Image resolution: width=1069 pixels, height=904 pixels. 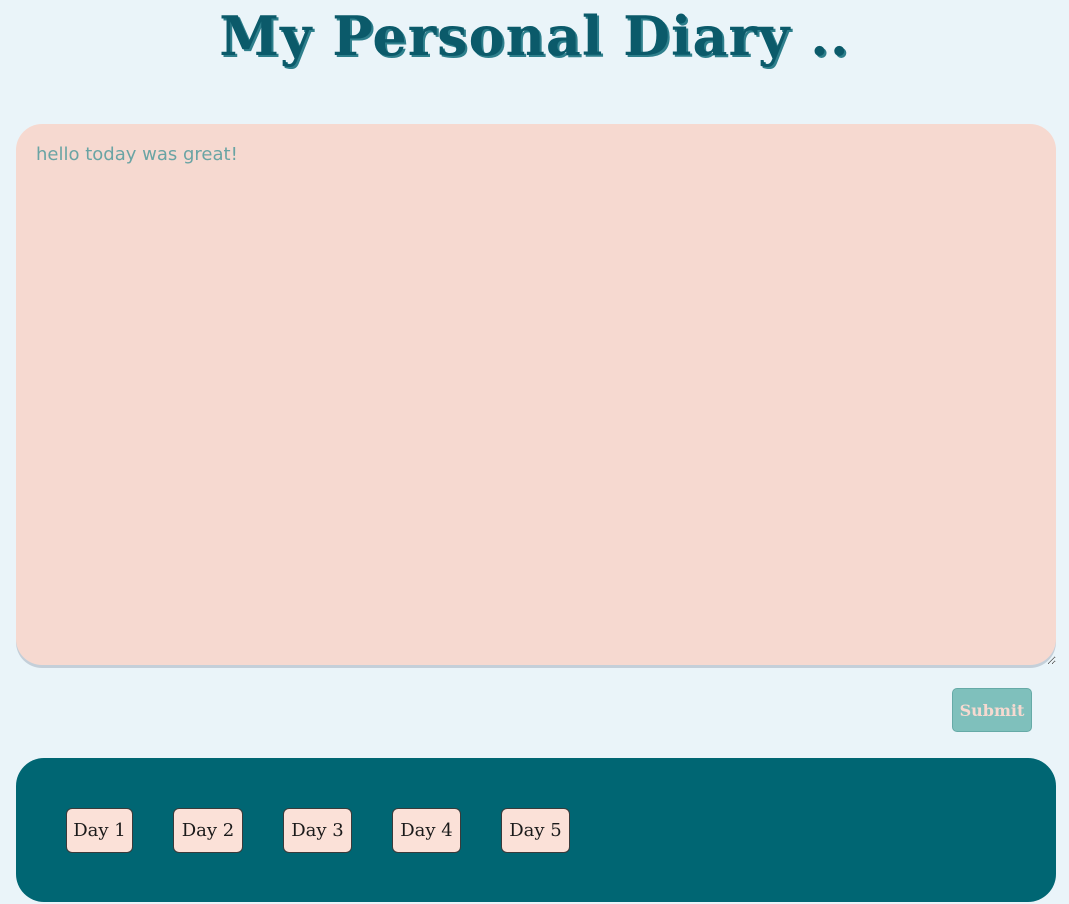 I want to click on day-3-button: Day 3, so click(x=317, y=830).